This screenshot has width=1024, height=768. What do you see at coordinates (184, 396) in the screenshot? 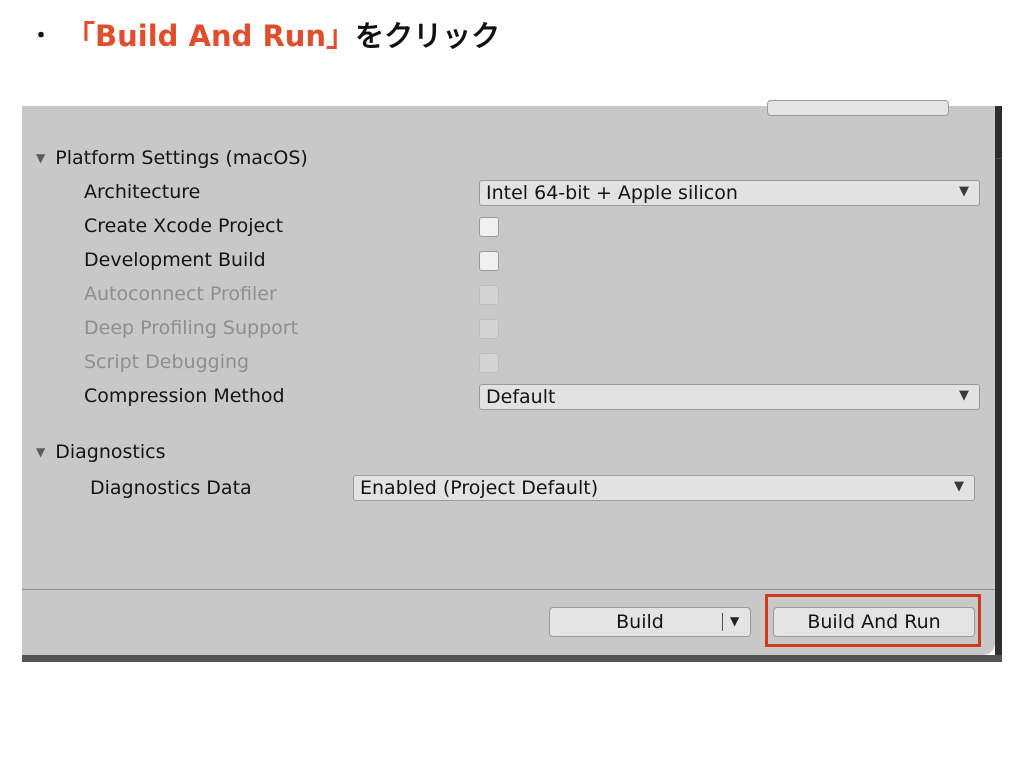
I see `compression-method-label: Compression Method` at bounding box center [184, 396].